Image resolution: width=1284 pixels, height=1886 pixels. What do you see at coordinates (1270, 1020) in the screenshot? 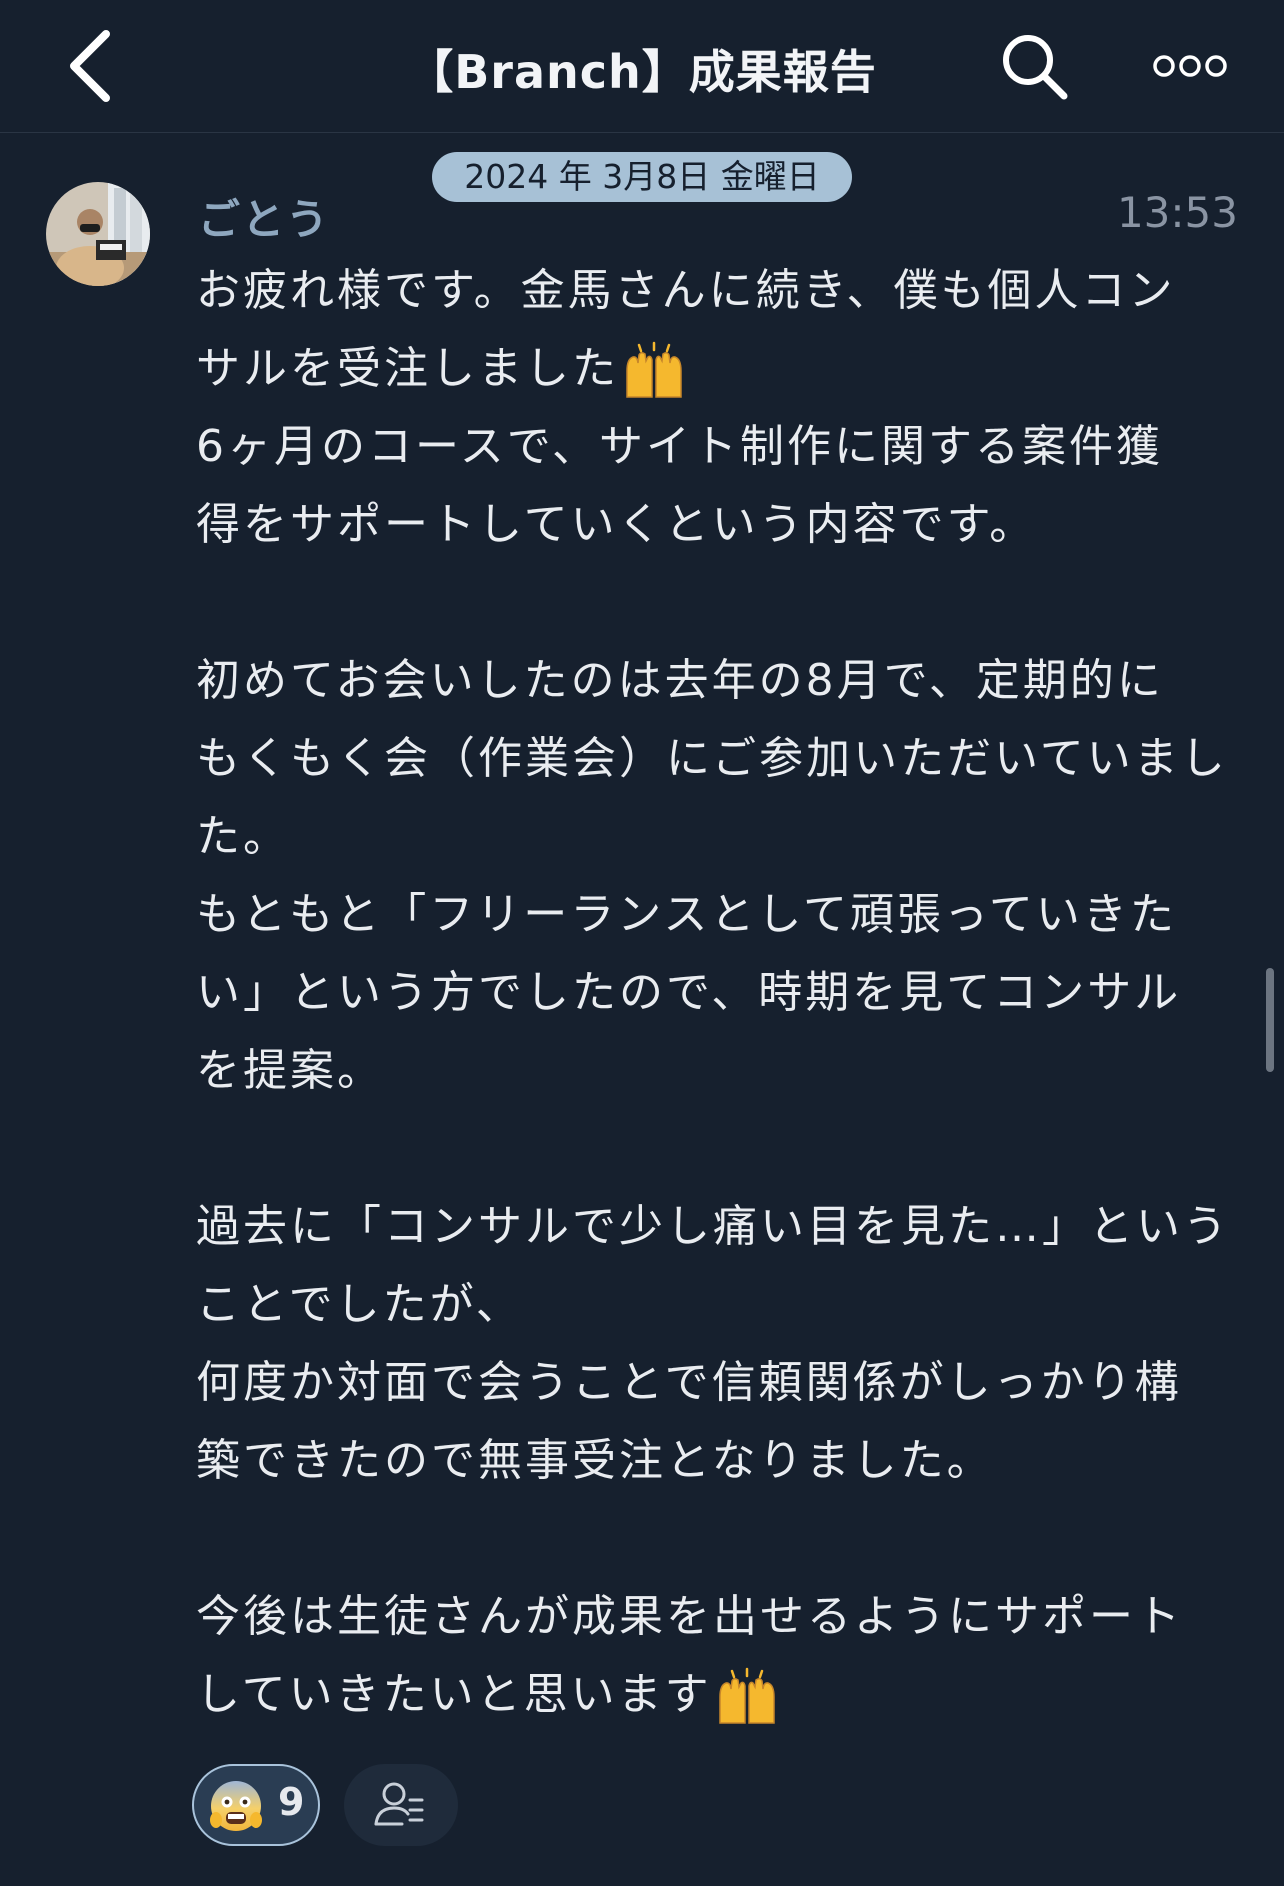
I see `scrollbar-thumb` at bounding box center [1270, 1020].